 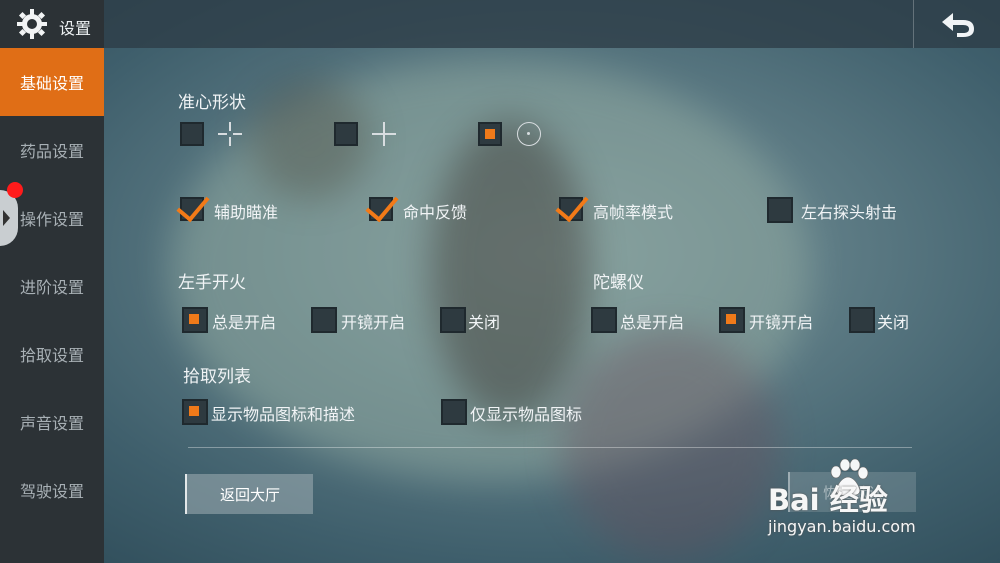 I want to click on peek-fire-label: 左右探头射击, so click(x=849, y=212).